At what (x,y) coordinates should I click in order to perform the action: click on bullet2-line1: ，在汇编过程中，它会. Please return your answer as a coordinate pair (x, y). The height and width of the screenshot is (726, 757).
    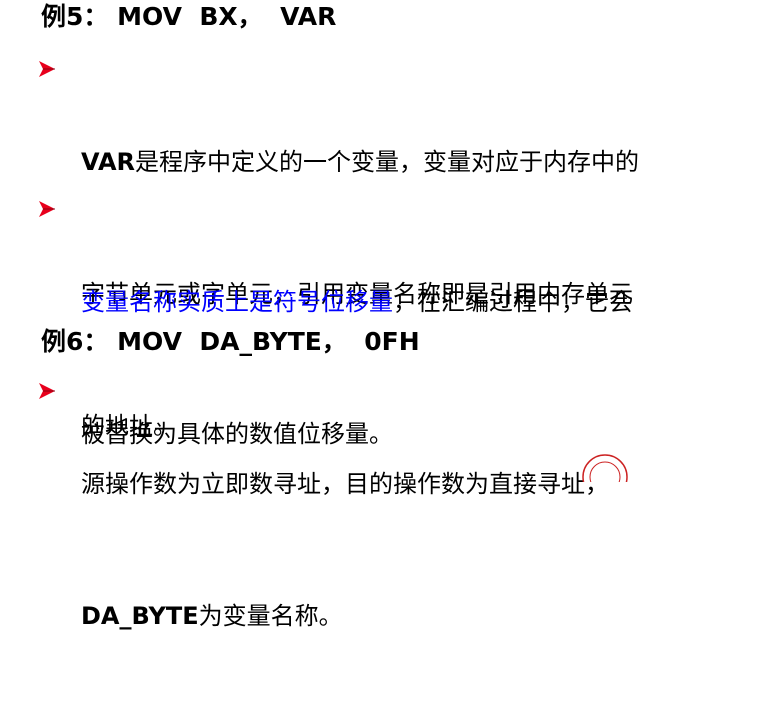
    Looking at the image, I should click on (513, 302).